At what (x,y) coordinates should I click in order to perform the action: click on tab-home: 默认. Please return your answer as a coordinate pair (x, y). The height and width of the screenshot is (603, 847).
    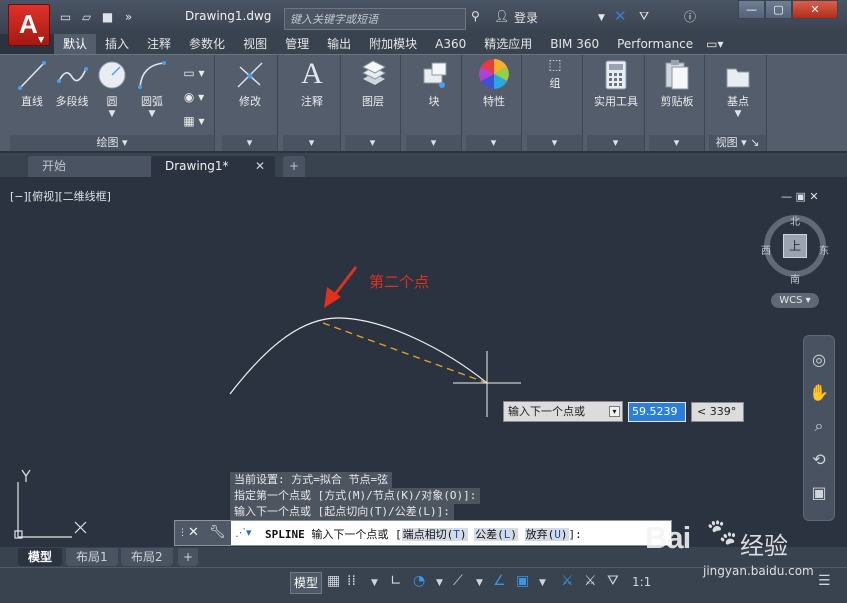
    Looking at the image, I should click on (75, 44).